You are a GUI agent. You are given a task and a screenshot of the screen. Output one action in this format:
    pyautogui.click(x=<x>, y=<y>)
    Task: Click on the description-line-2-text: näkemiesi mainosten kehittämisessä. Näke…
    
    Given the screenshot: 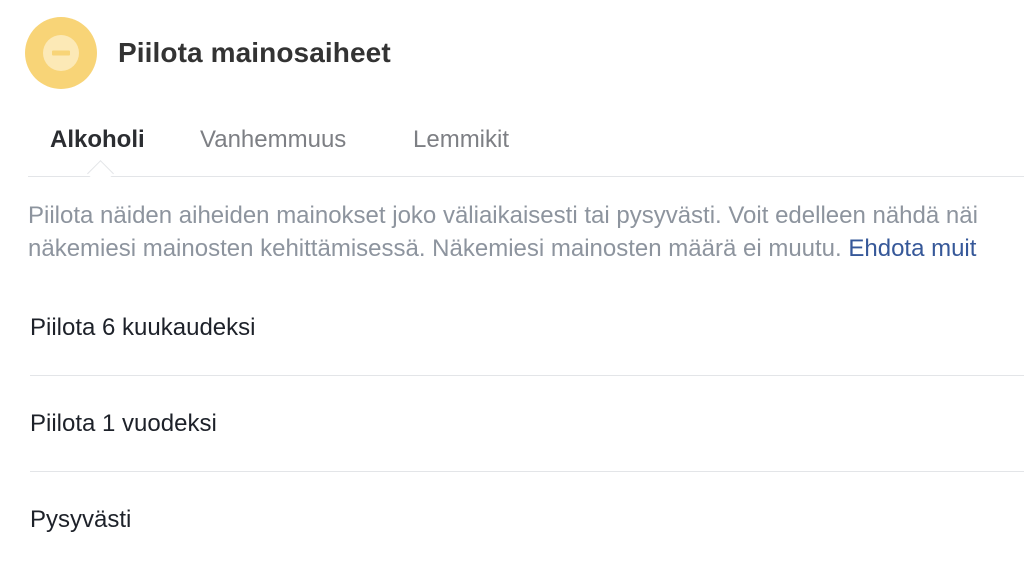 What is the action you would take?
    pyautogui.click(x=438, y=248)
    